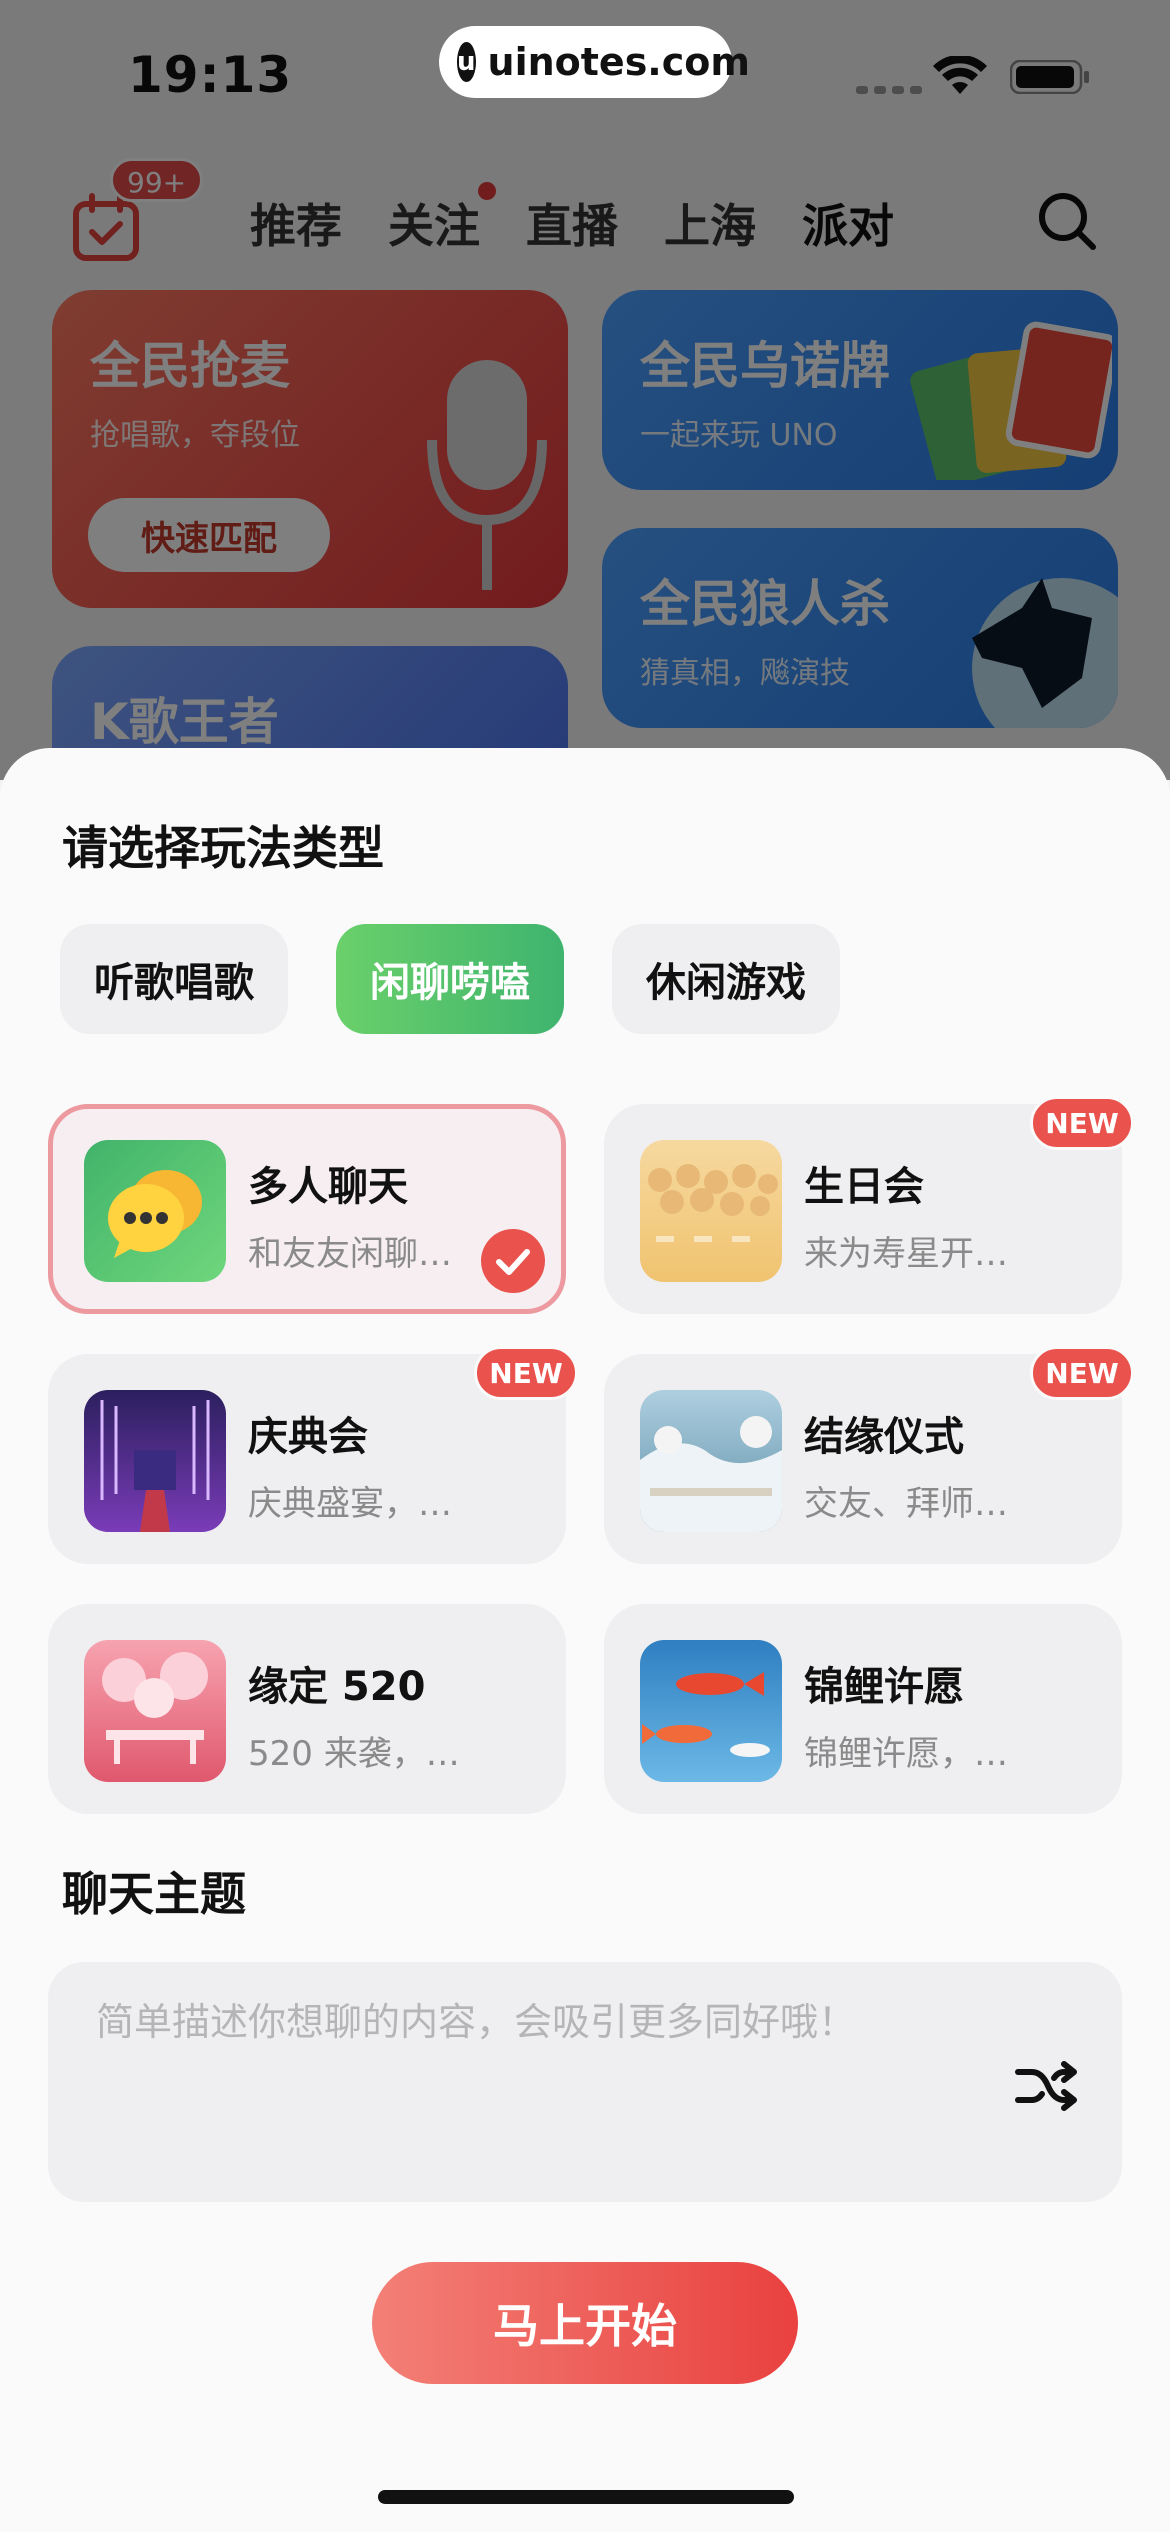  I want to click on home-indicator, so click(586, 2497).